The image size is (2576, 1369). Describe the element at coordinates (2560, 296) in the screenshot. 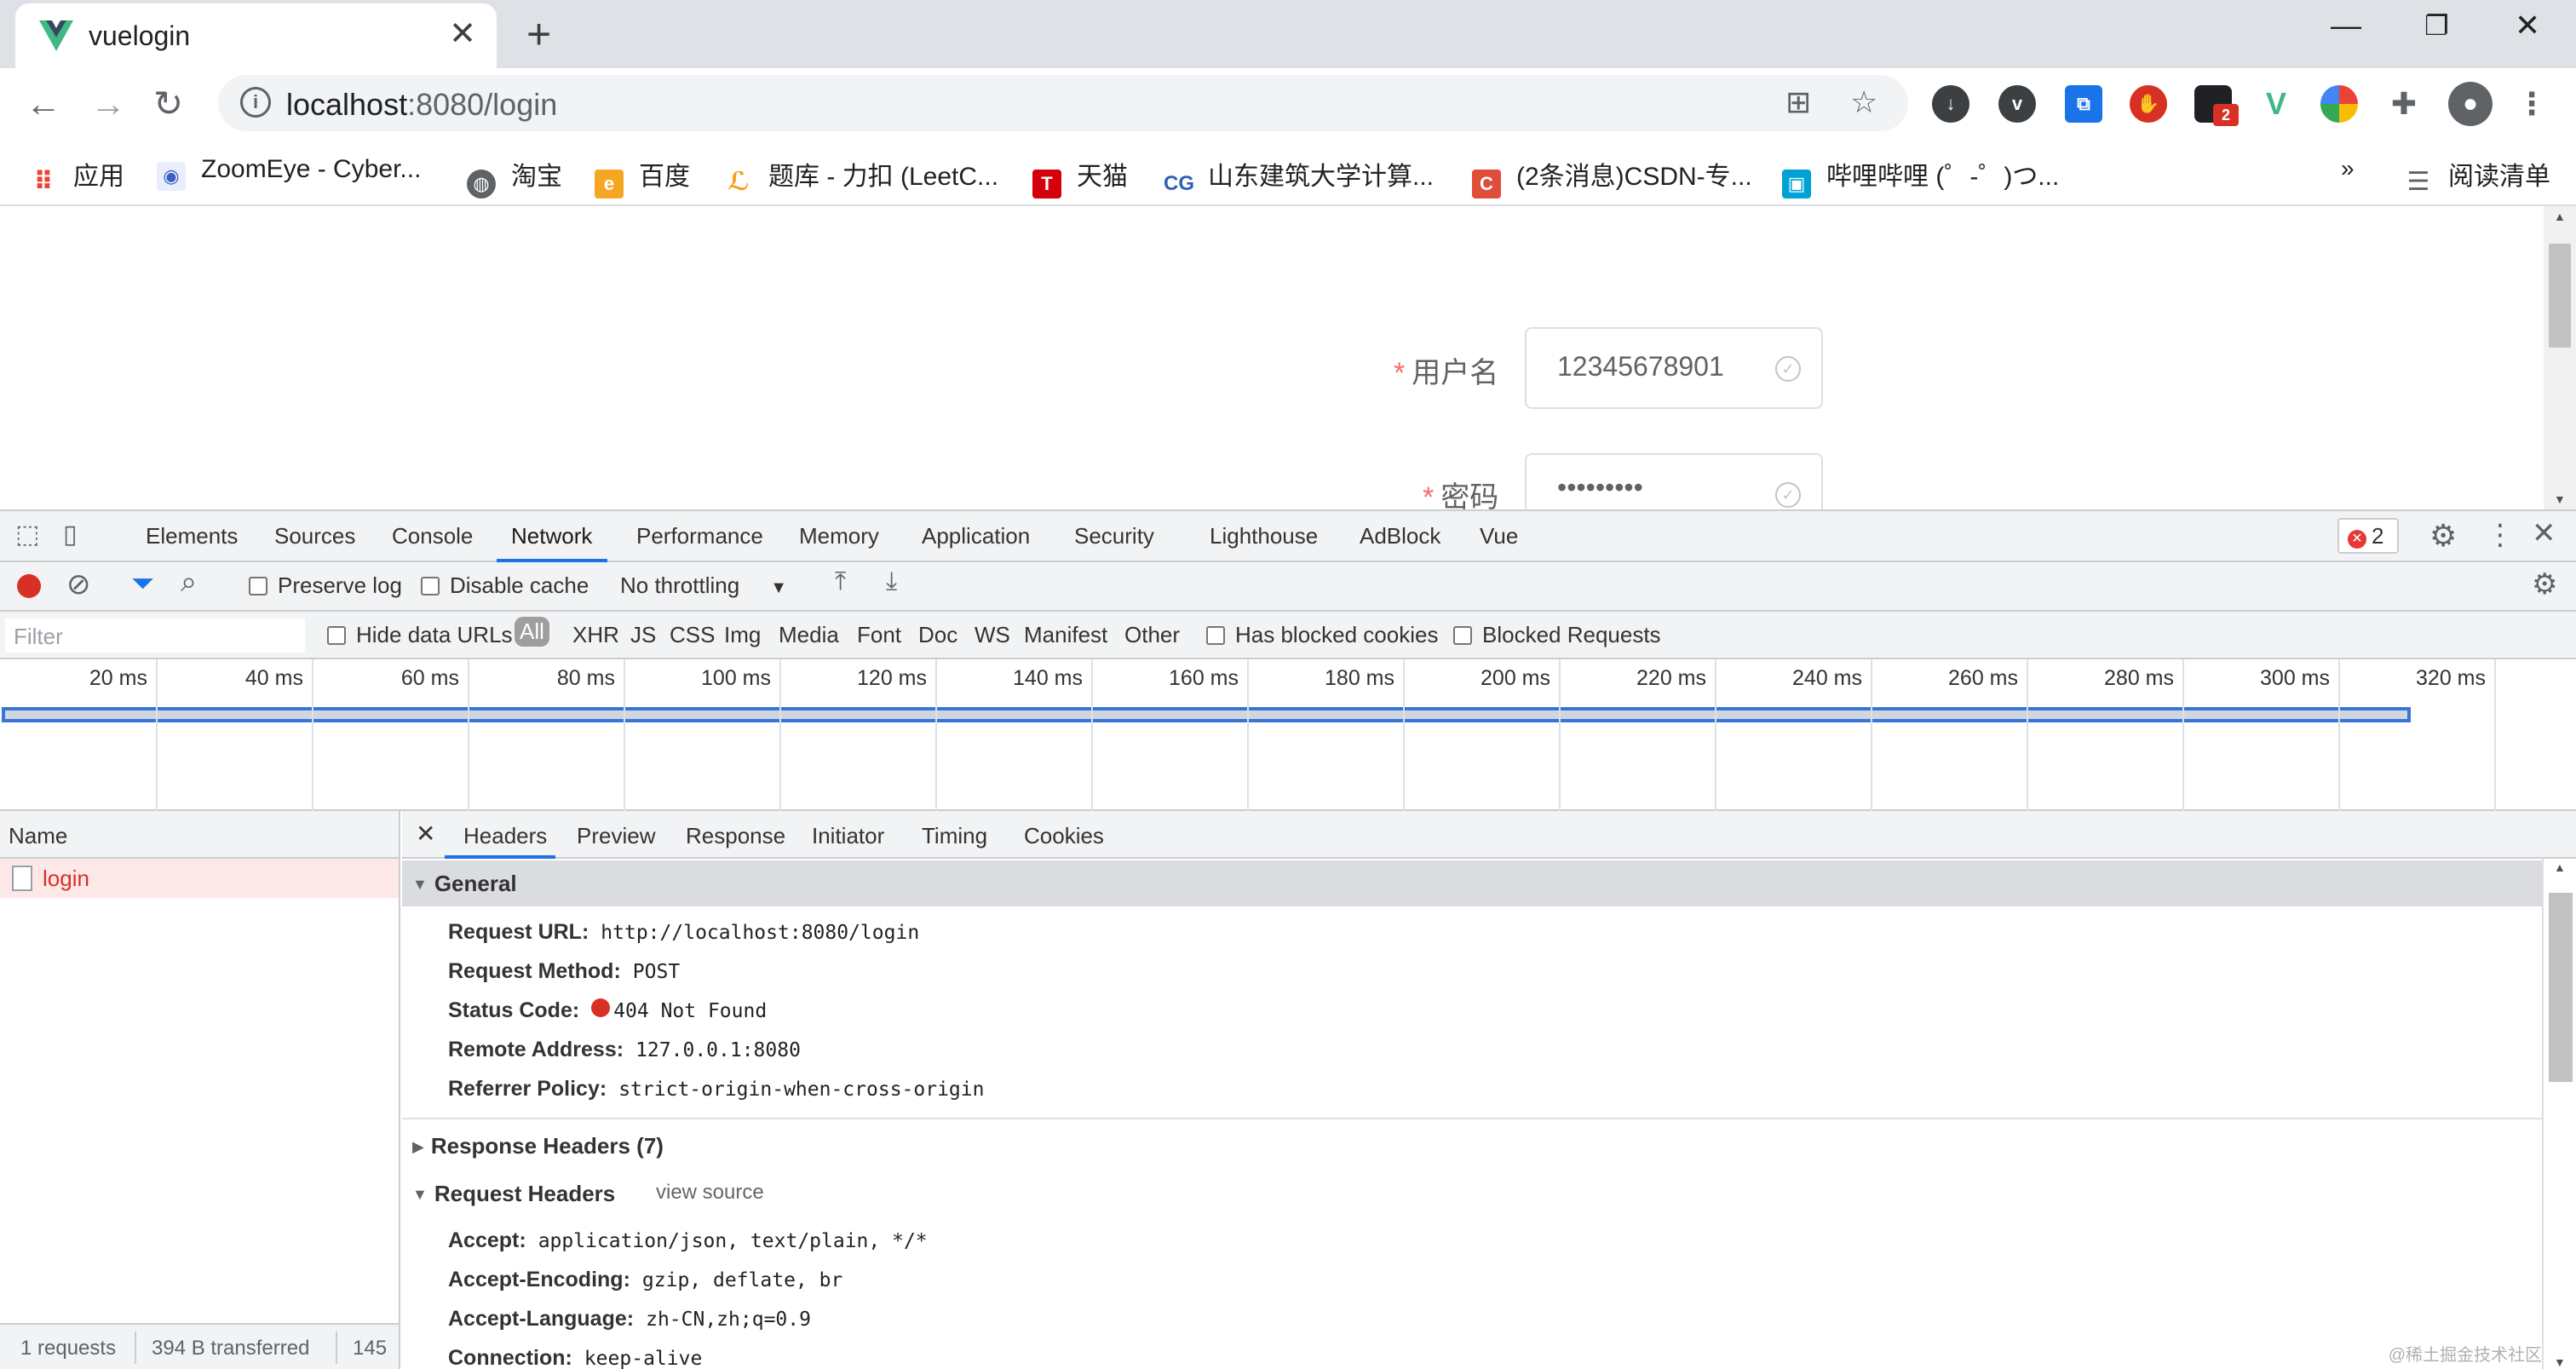

I see `page-scroll-thumb` at that location.